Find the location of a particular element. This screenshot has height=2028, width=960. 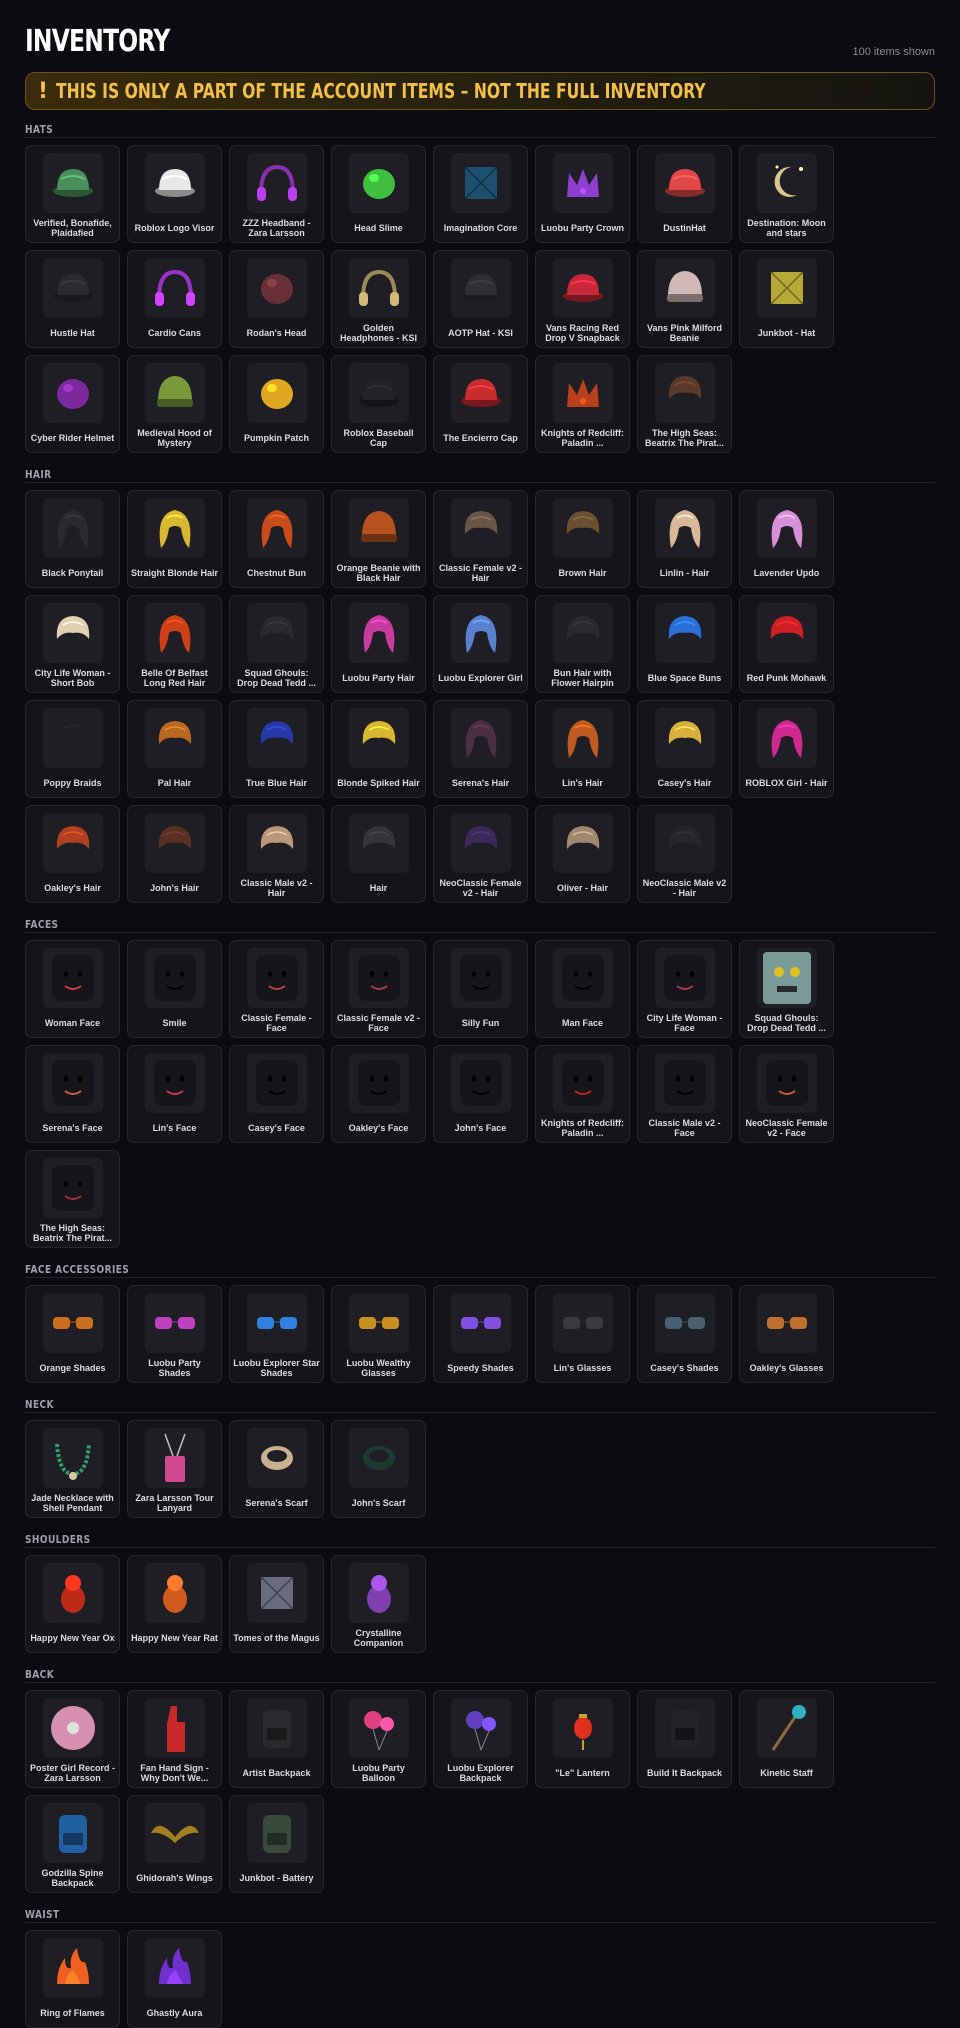

item-card: Casey's Shades is located at coordinates (684, 1334).